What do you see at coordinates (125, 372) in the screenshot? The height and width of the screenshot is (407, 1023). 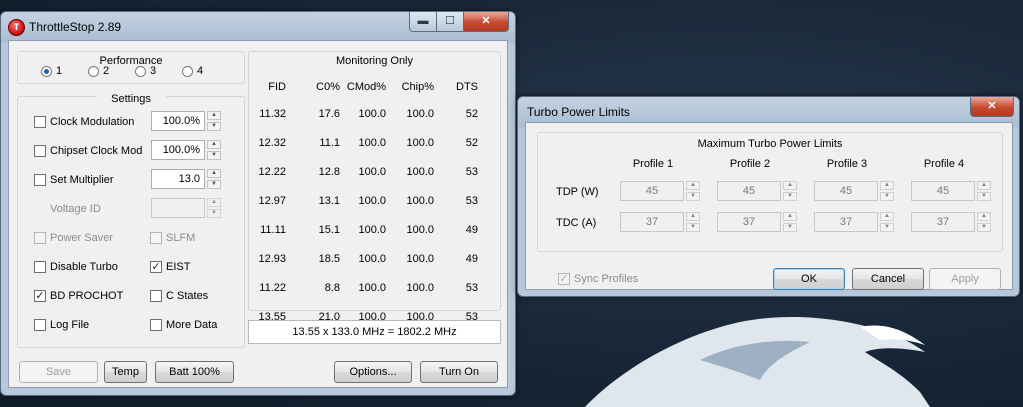 I see `temp-button: Temp` at bounding box center [125, 372].